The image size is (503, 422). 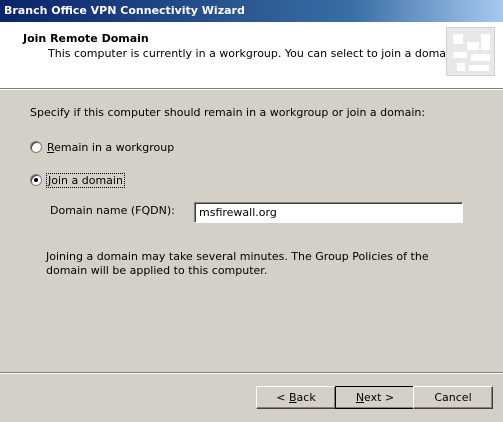 I want to click on radio-join-domain: Join a domain, so click(x=77, y=180).